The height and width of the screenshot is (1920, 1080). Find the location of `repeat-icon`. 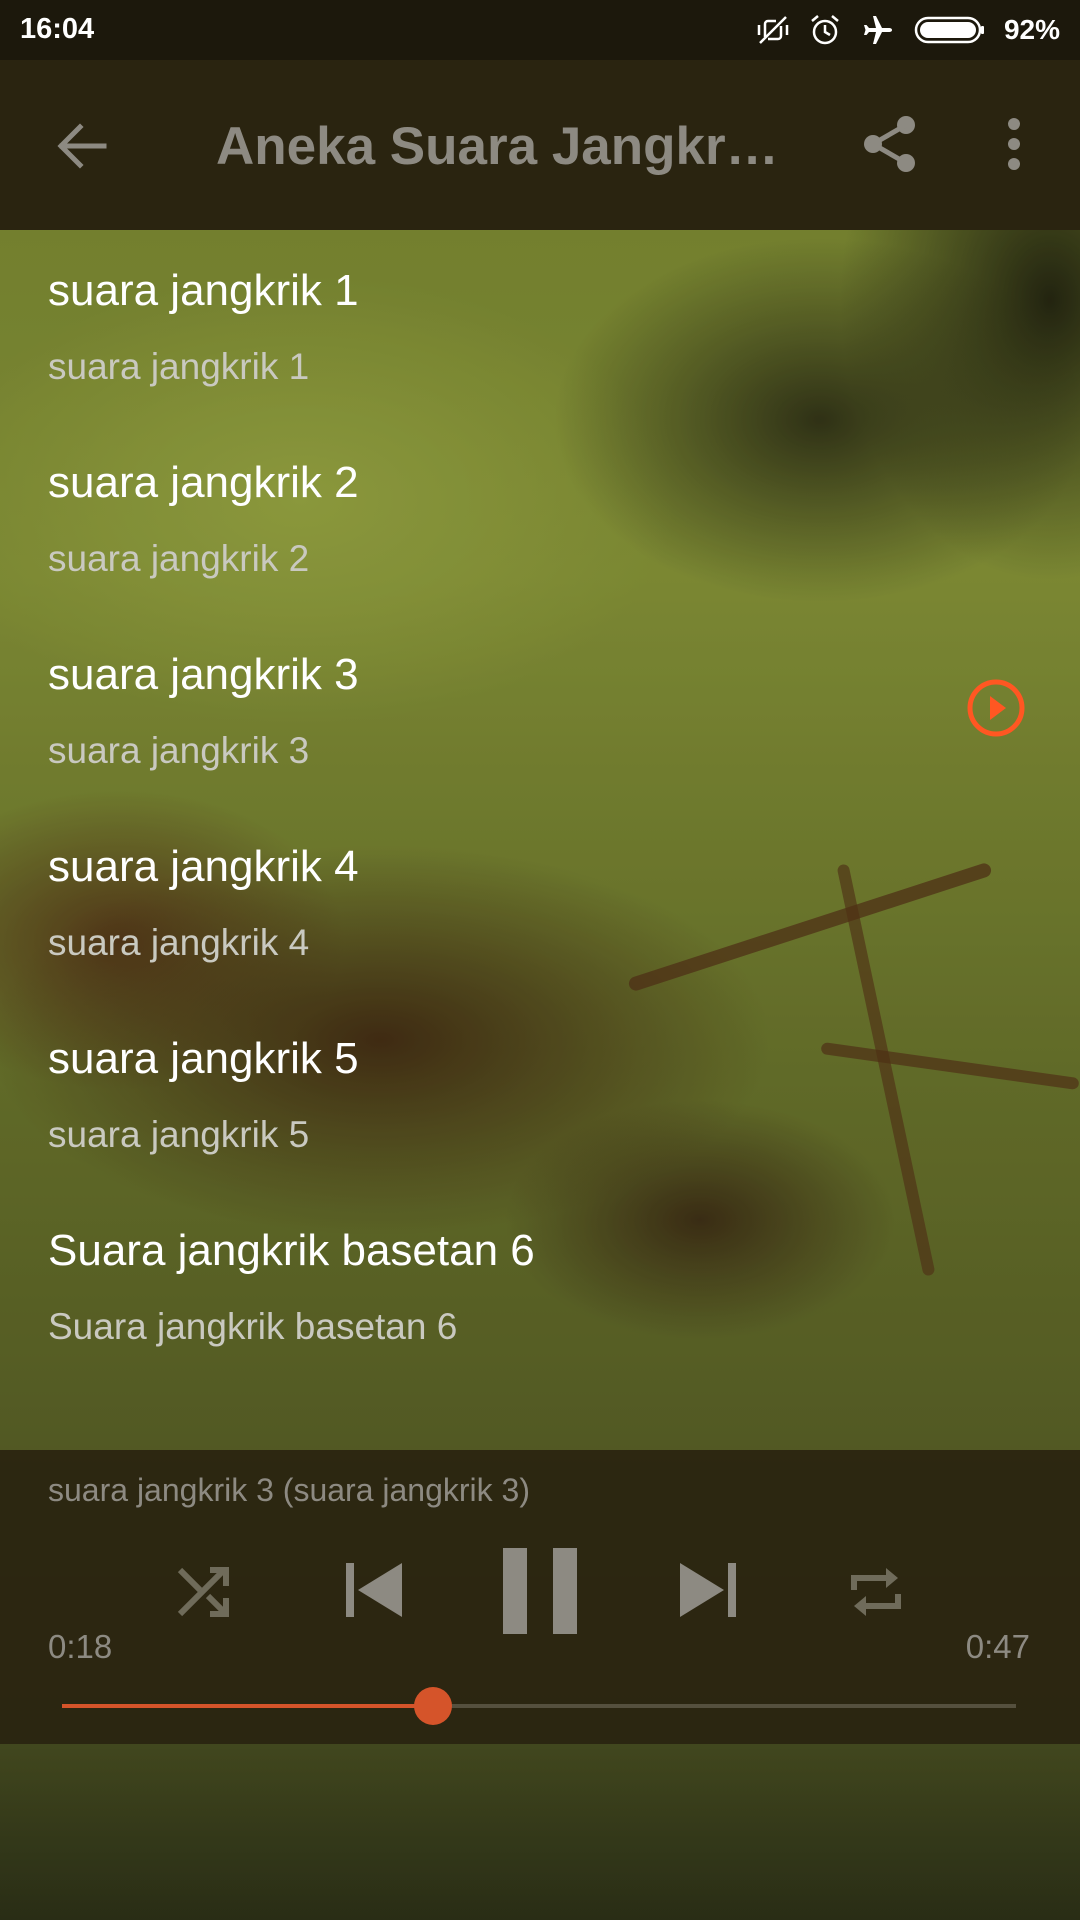

repeat-icon is located at coordinates (876, 1592).